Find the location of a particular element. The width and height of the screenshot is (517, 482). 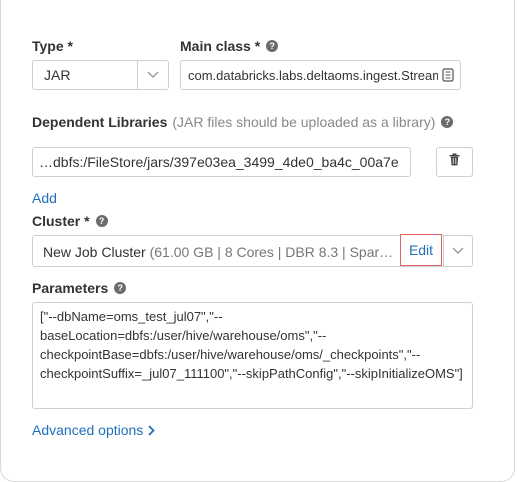

main-class-label: Main class * ? is located at coordinates (229, 46).